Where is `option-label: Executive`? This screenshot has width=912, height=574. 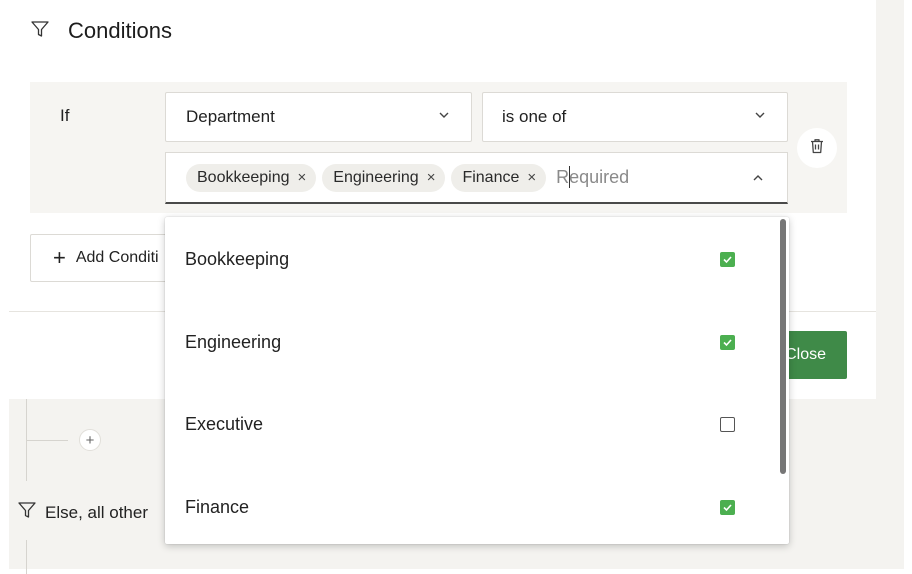 option-label: Executive is located at coordinates (224, 423).